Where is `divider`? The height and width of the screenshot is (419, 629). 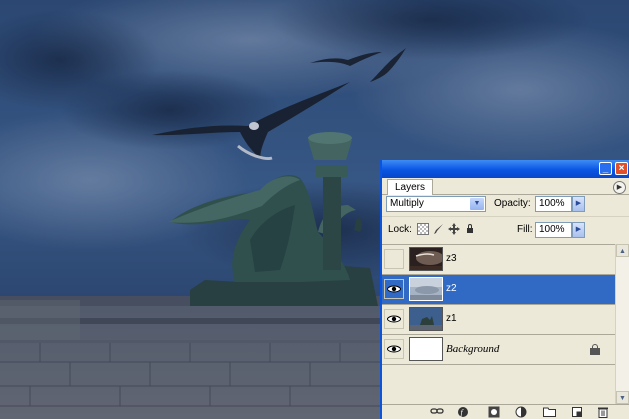
divider is located at coordinates (505, 216).